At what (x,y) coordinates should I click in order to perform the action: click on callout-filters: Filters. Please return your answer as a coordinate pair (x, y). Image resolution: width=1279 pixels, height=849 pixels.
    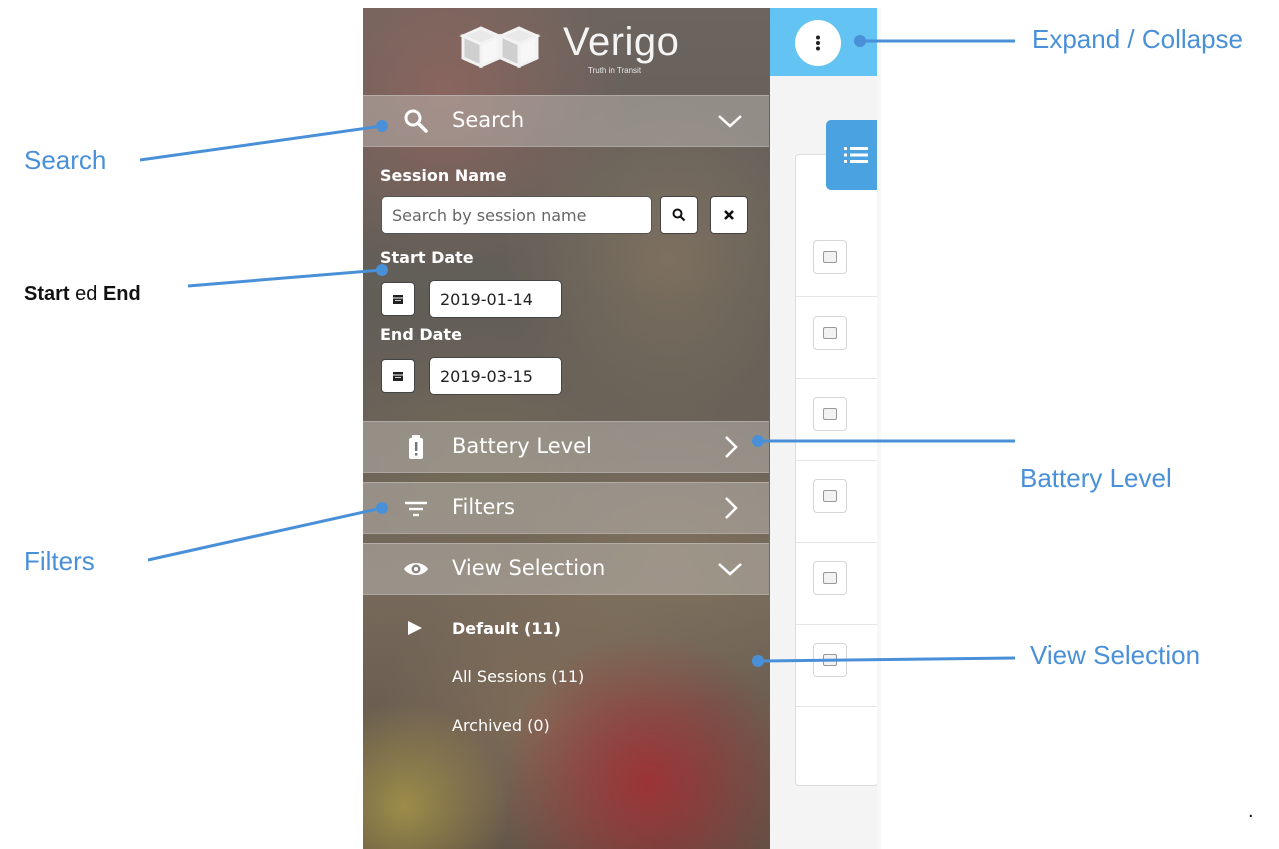
    Looking at the image, I should click on (59, 561).